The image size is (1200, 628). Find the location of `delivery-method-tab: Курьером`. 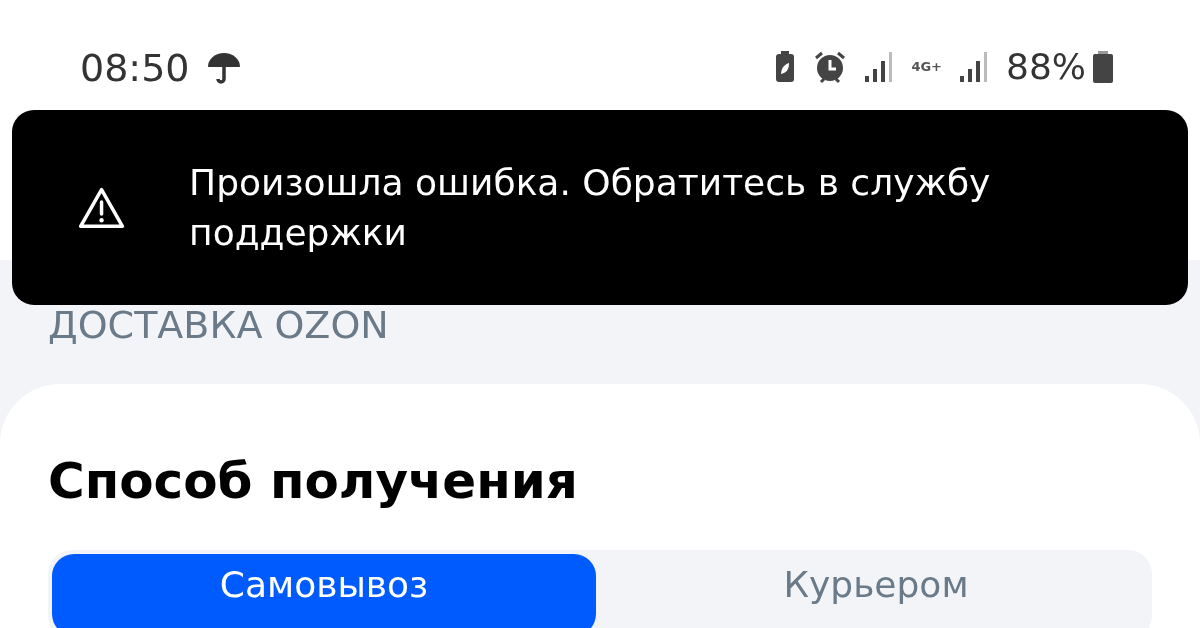

delivery-method-tab: Курьером is located at coordinates (876, 591).